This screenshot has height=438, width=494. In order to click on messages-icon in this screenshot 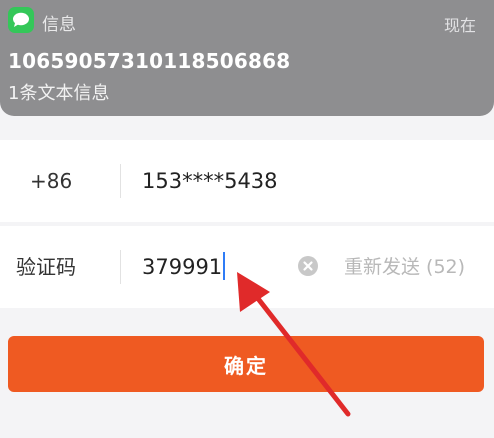, I will do `click(21, 20)`.